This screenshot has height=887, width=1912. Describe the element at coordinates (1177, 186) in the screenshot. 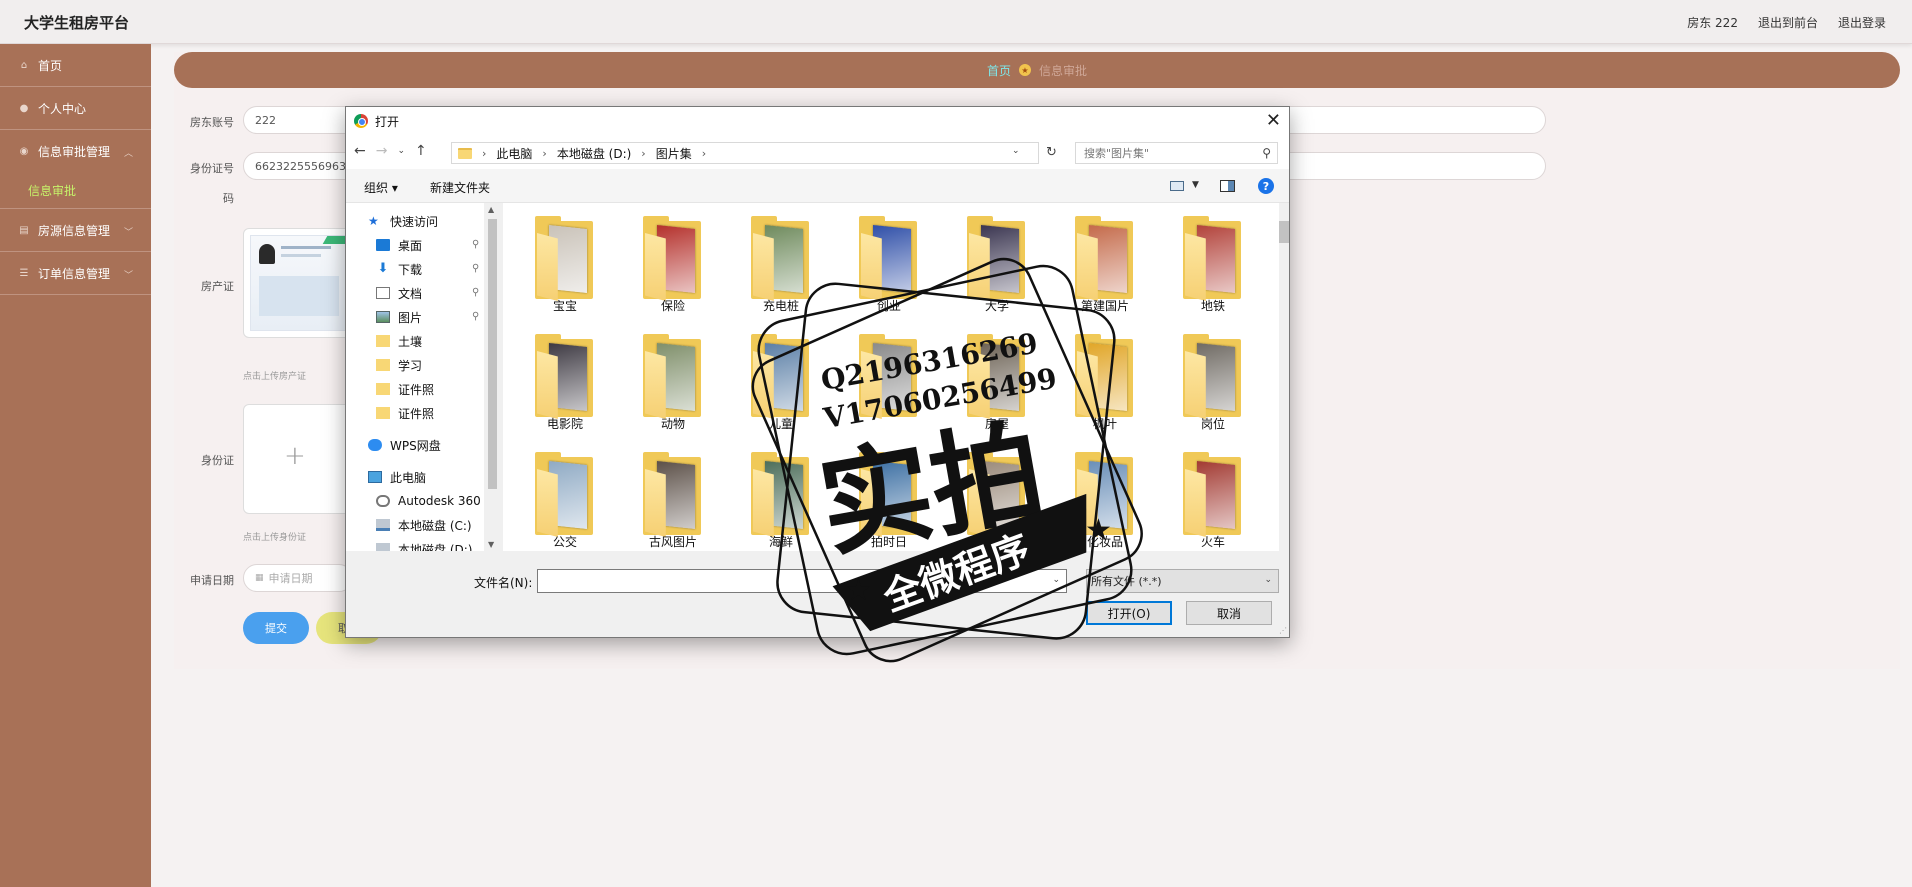

I see `view-mode-icon` at that location.